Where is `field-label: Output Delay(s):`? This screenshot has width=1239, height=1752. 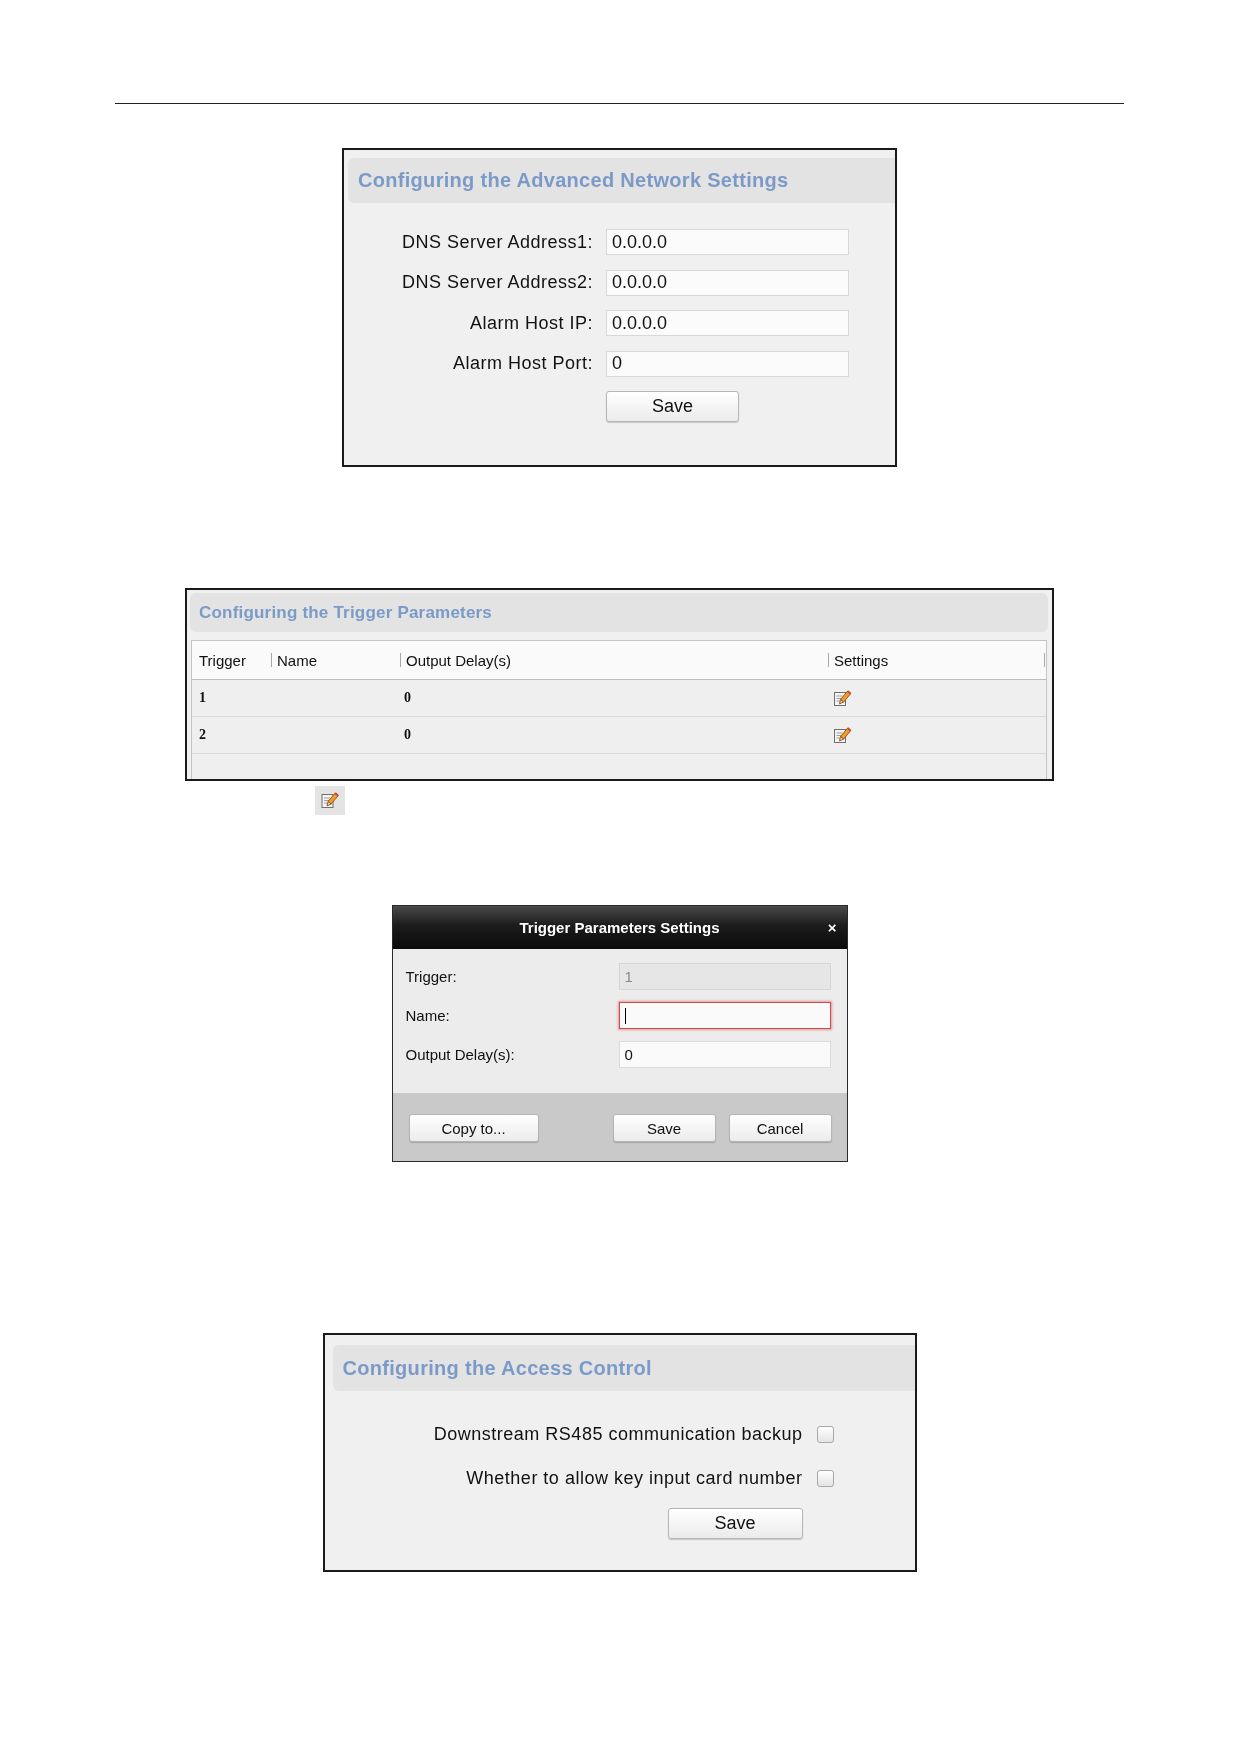 field-label: Output Delay(s): is located at coordinates (460, 1054).